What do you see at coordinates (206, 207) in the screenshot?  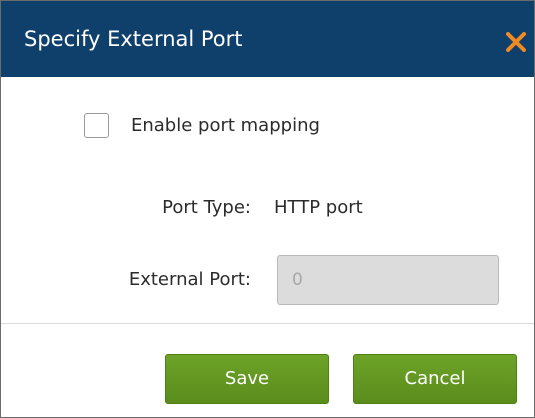 I see `port-type-label: Port Type:` at bounding box center [206, 207].